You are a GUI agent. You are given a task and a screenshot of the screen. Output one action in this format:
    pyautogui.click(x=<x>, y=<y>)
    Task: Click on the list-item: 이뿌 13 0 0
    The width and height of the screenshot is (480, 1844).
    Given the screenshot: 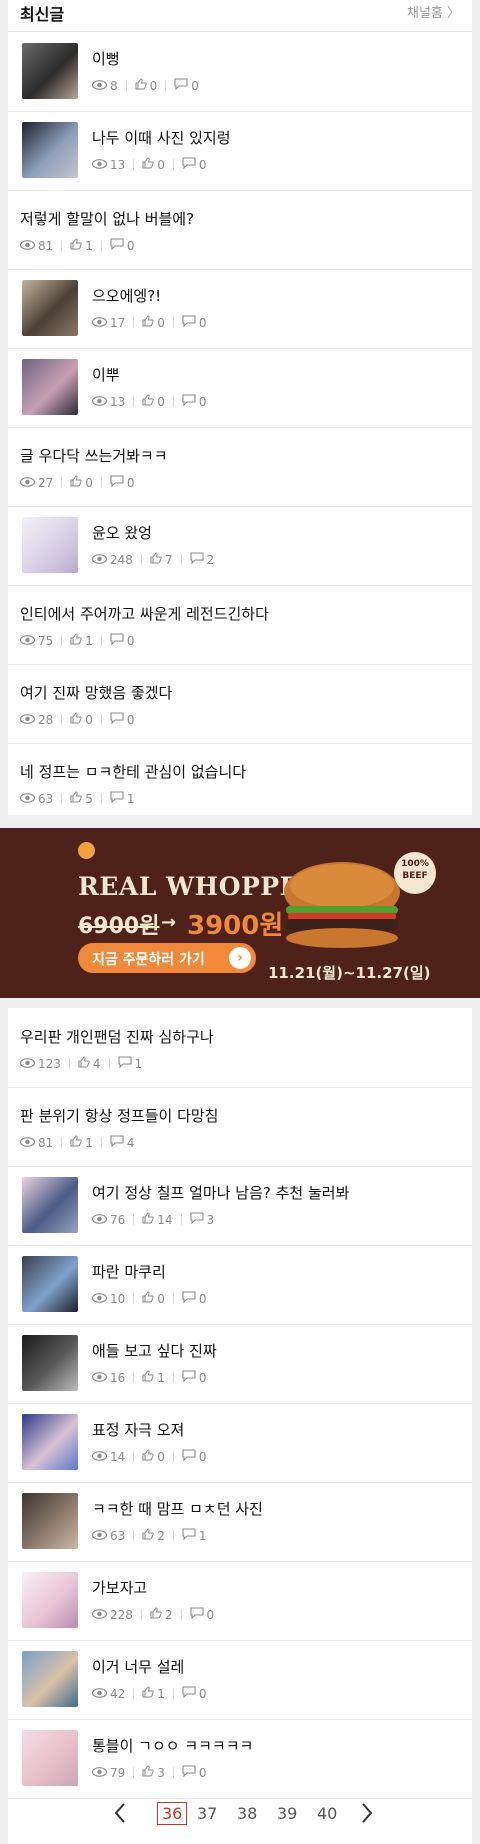 What is the action you would take?
    pyautogui.click(x=240, y=388)
    